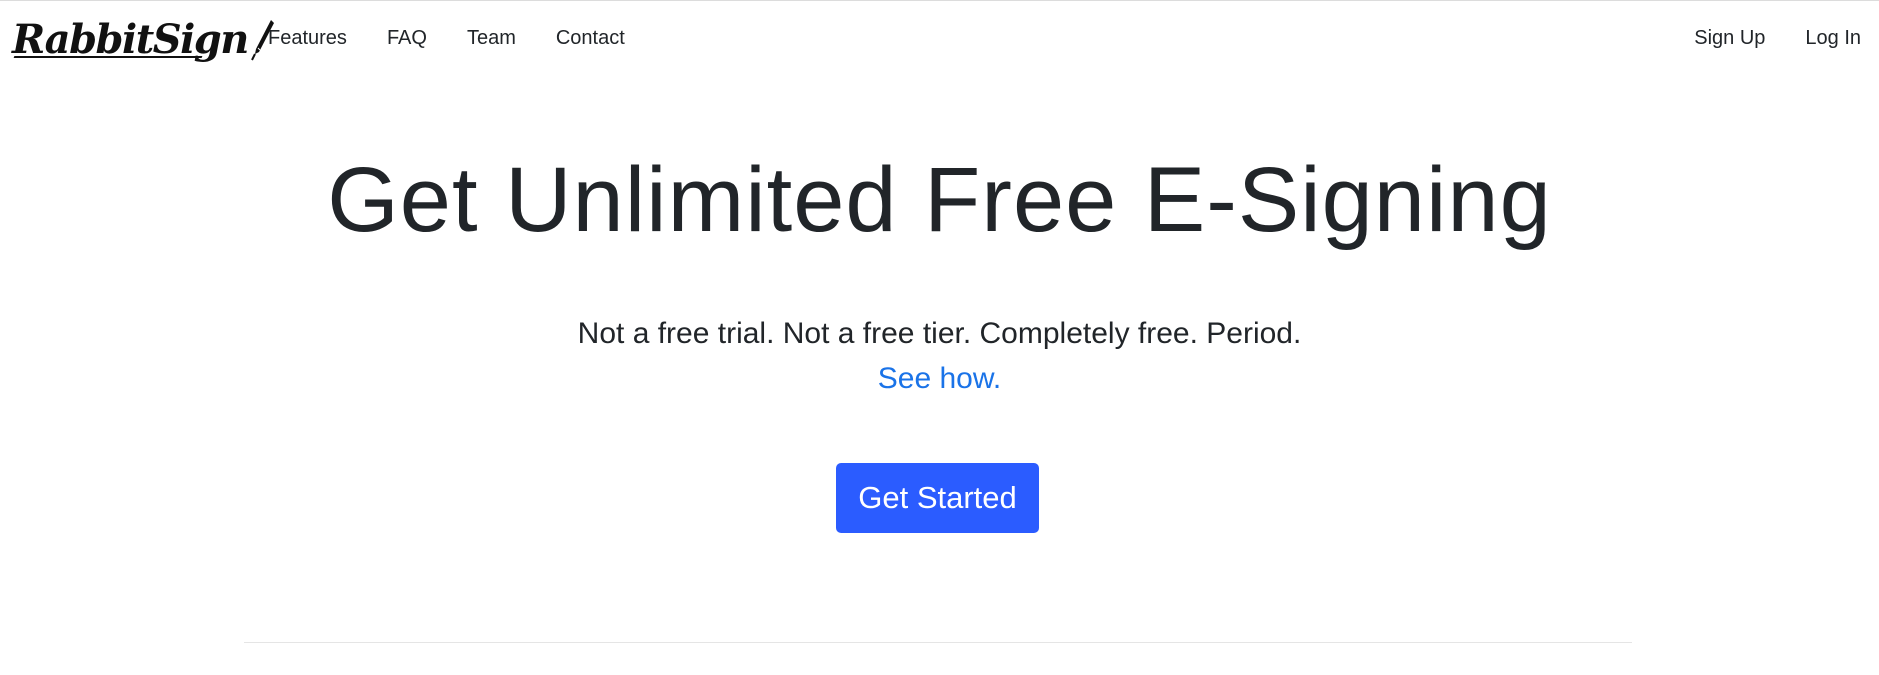 The image size is (1879, 675). Describe the element at coordinates (937, 498) in the screenshot. I see `get-started-button: Get Started` at that location.